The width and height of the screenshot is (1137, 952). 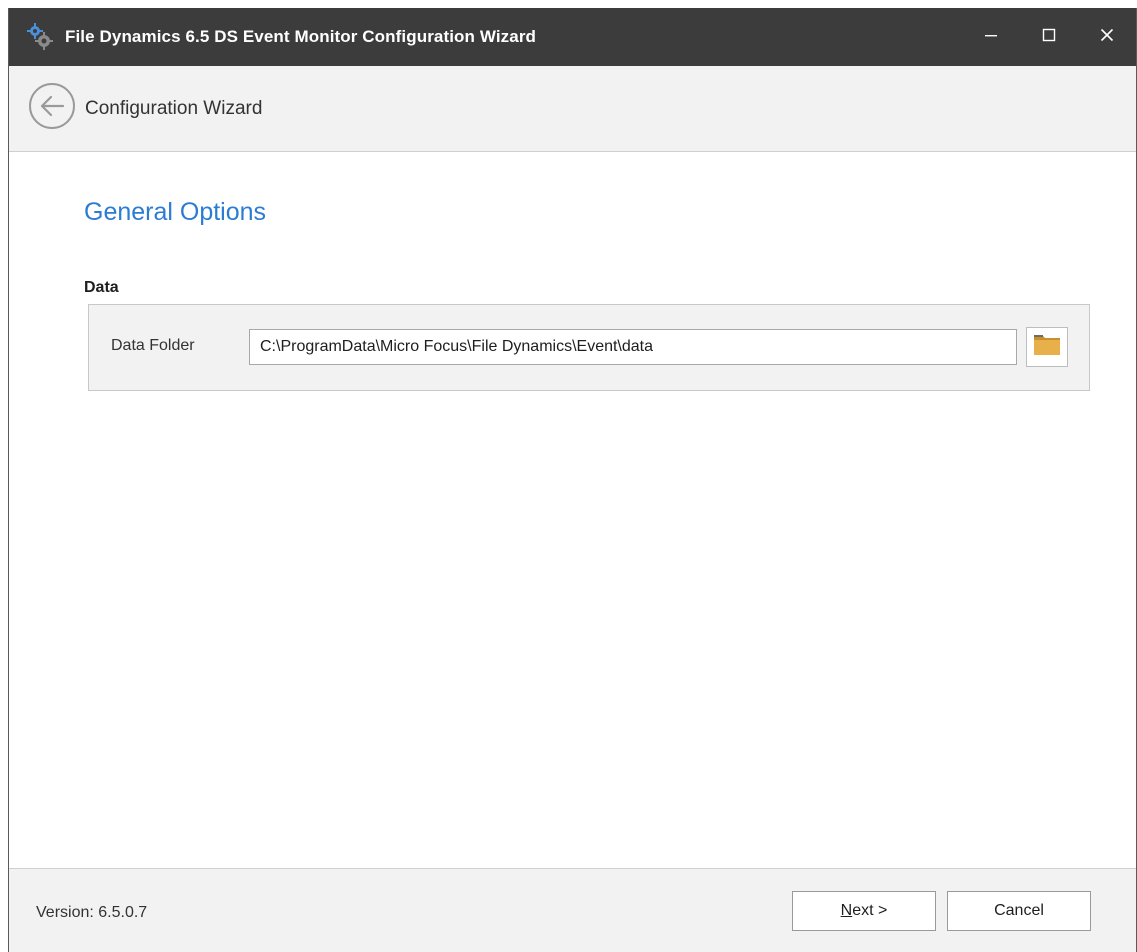 What do you see at coordinates (572, 910) in the screenshot?
I see `wizard-footer: Version: 6.5.0.7 Next > Cancel` at bounding box center [572, 910].